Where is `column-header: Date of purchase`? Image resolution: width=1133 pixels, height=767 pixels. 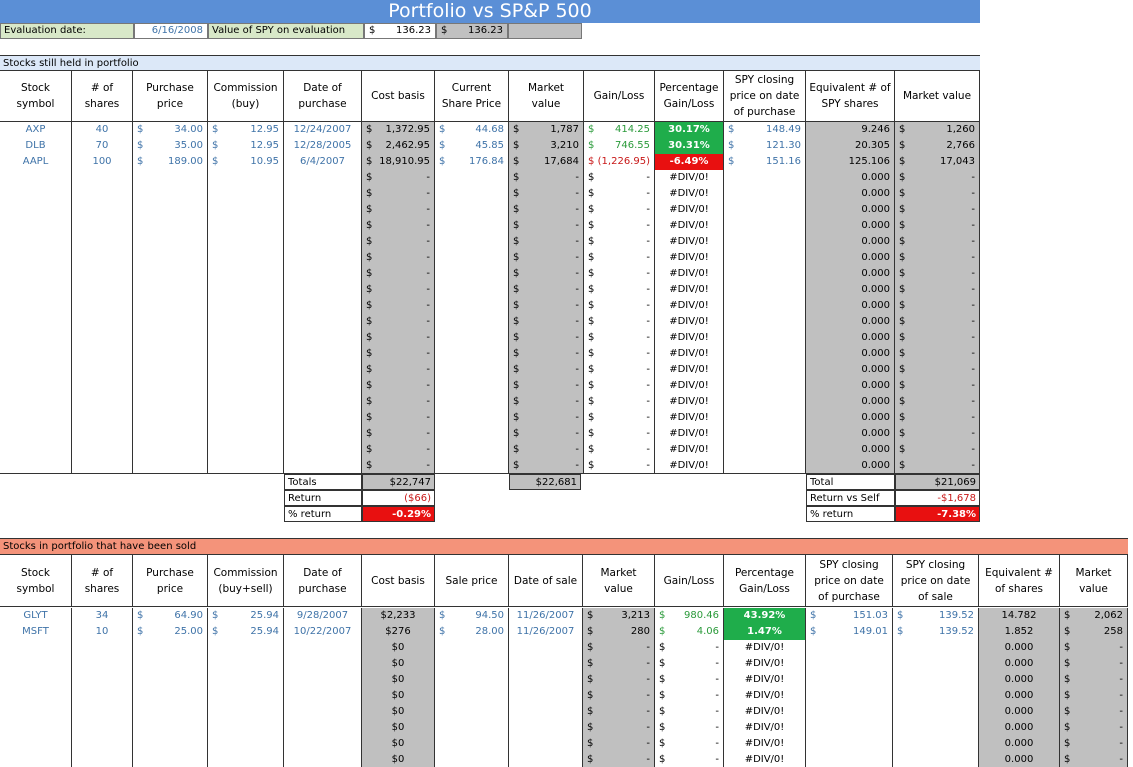 column-header: Date of purchase is located at coordinates (323, 96).